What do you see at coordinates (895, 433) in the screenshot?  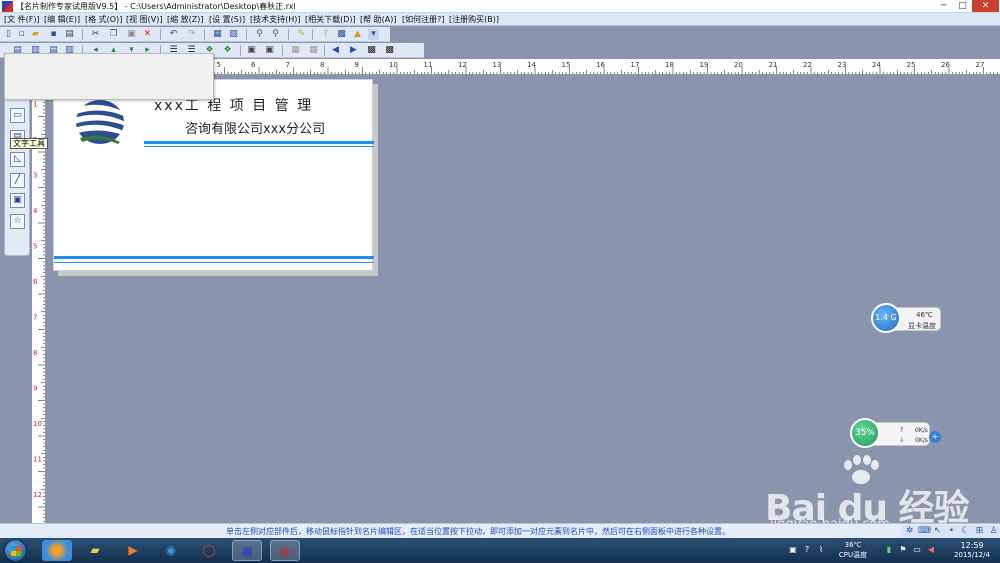 I see `network-widget: ↑ 0K/s ↓ 0K/s + 35%` at bounding box center [895, 433].